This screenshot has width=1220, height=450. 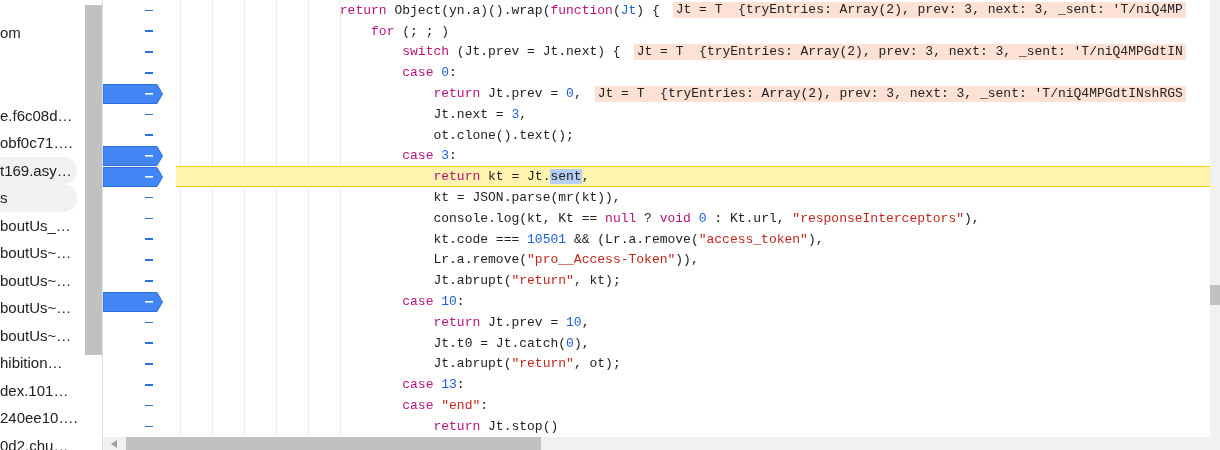 I want to click on code-line: Jt.abrupt("return", kt);, so click(x=526, y=281).